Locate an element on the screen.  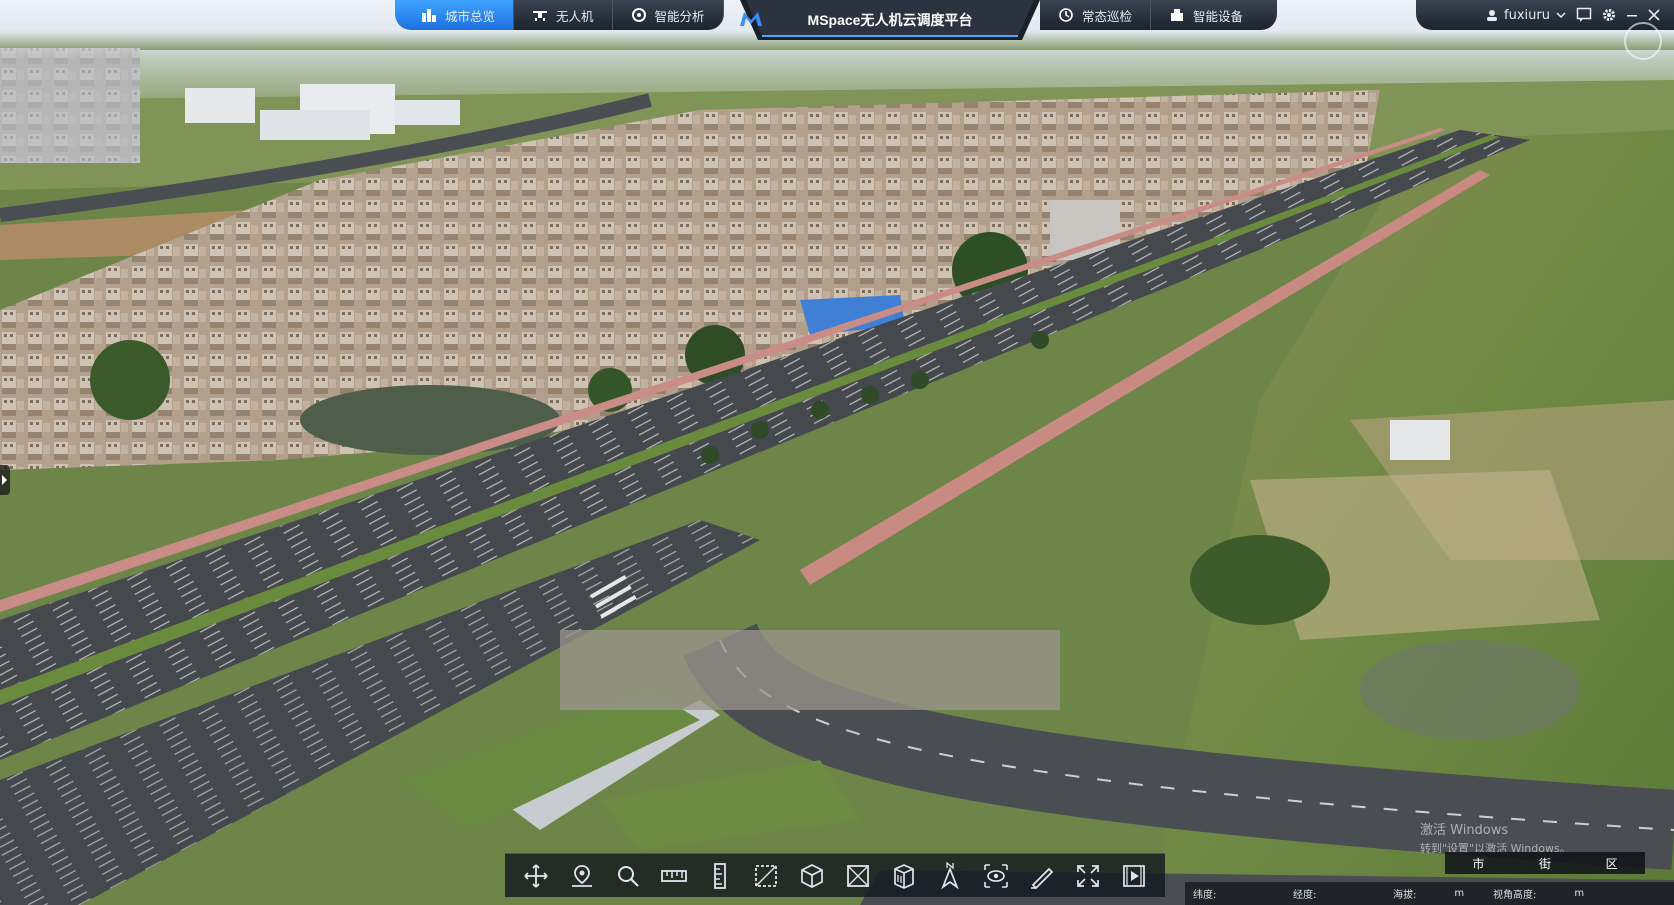
view-height-unit: m is located at coordinates (1579, 893).